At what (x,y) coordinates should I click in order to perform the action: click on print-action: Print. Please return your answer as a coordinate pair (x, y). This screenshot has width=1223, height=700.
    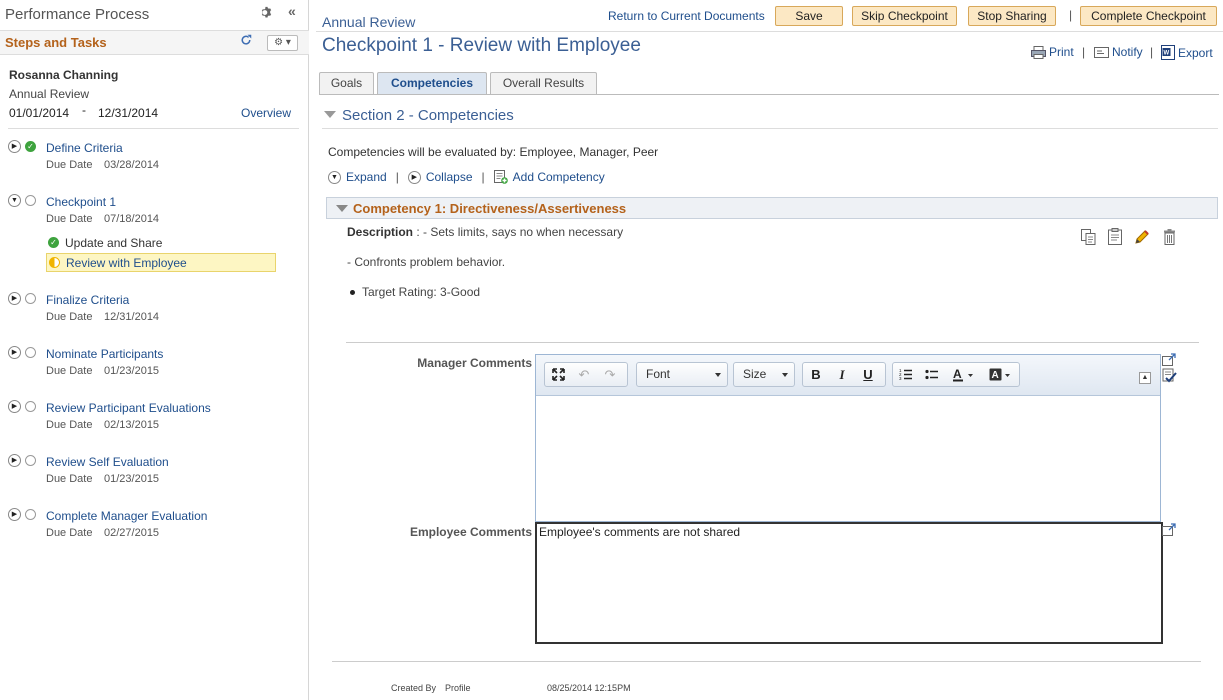
    Looking at the image, I should click on (1052, 52).